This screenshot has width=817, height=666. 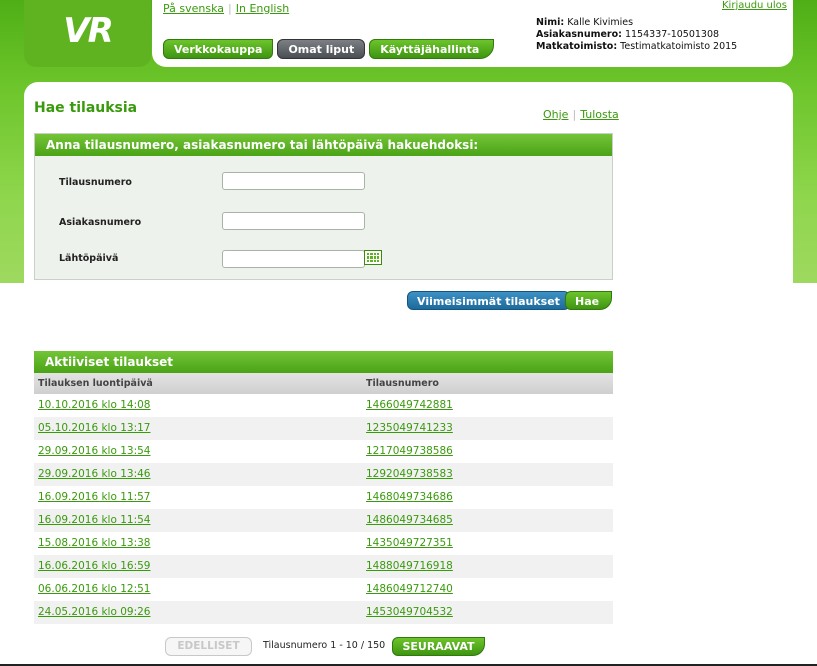 I want to click on recent-orders-button: Viimeisimmät tilaukset, so click(x=488, y=300).